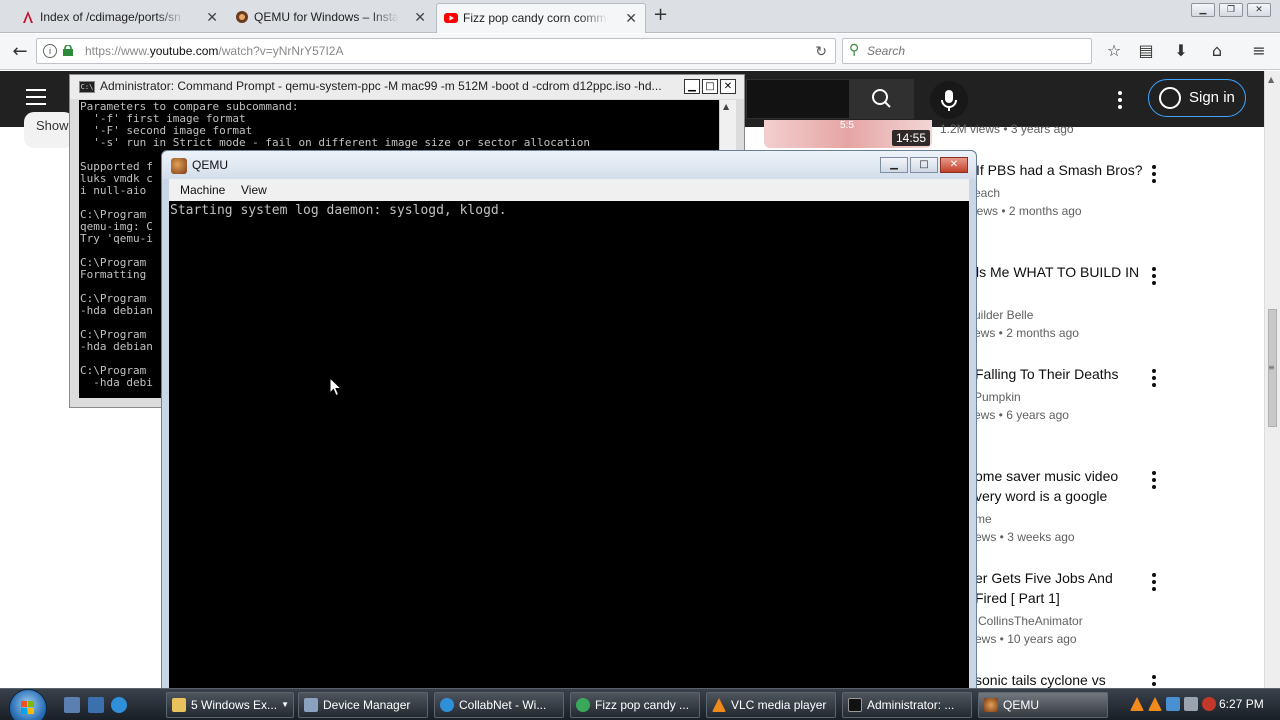 The image size is (1280, 720). What do you see at coordinates (1191, 704) in the screenshot?
I see `volume-muted-icon` at bounding box center [1191, 704].